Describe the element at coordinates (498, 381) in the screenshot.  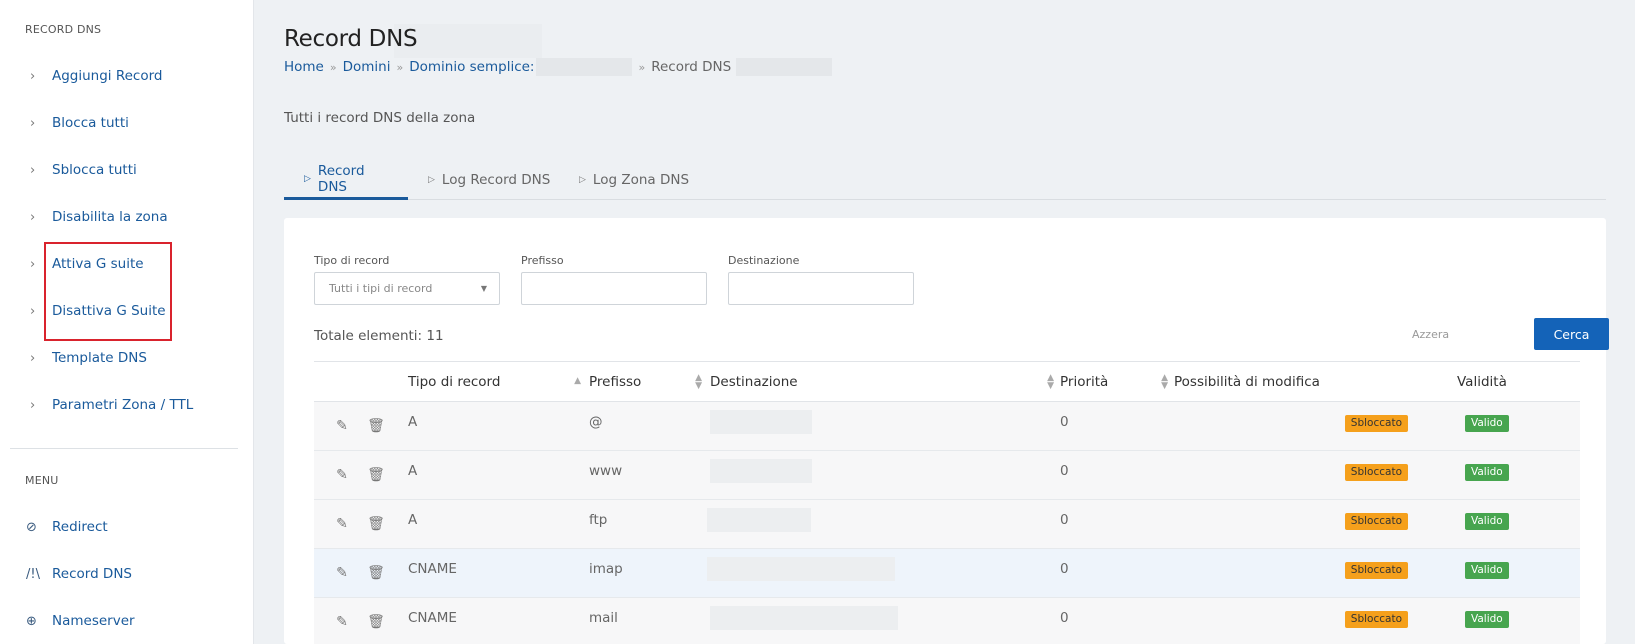
I see `header-tipo: Tipo di record ▲` at that location.